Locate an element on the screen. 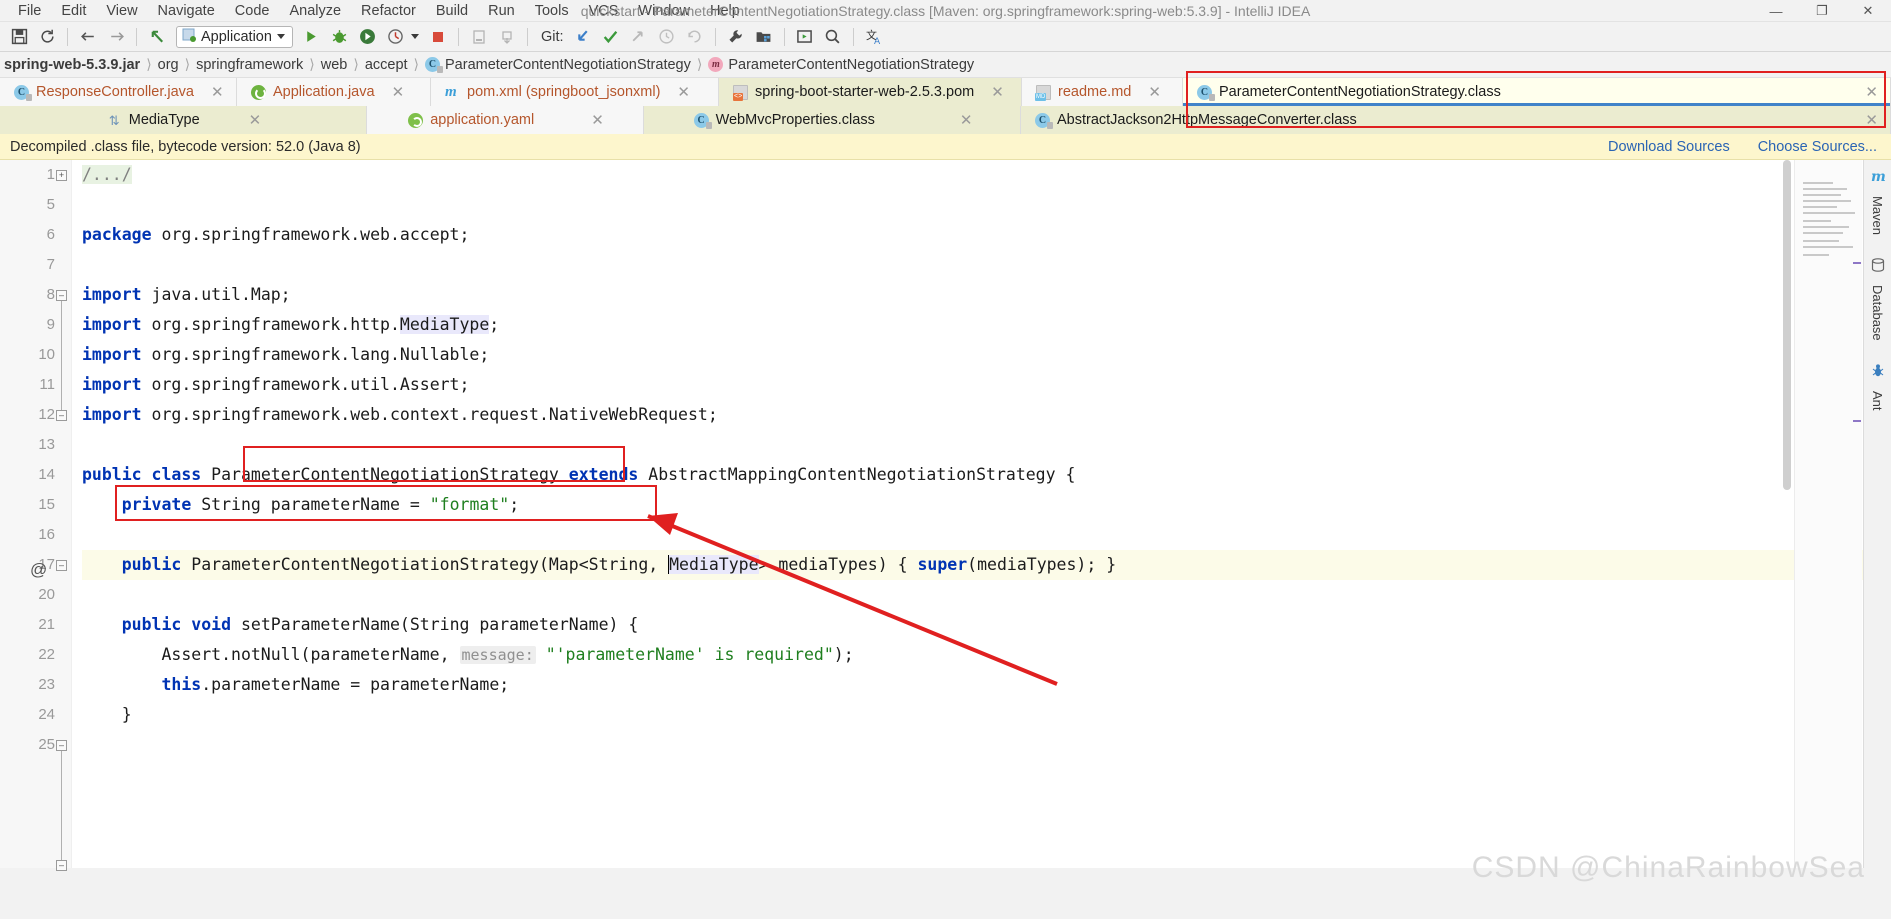 The width and height of the screenshot is (1891, 919). database-tool-icon is located at coordinates (1878, 267).